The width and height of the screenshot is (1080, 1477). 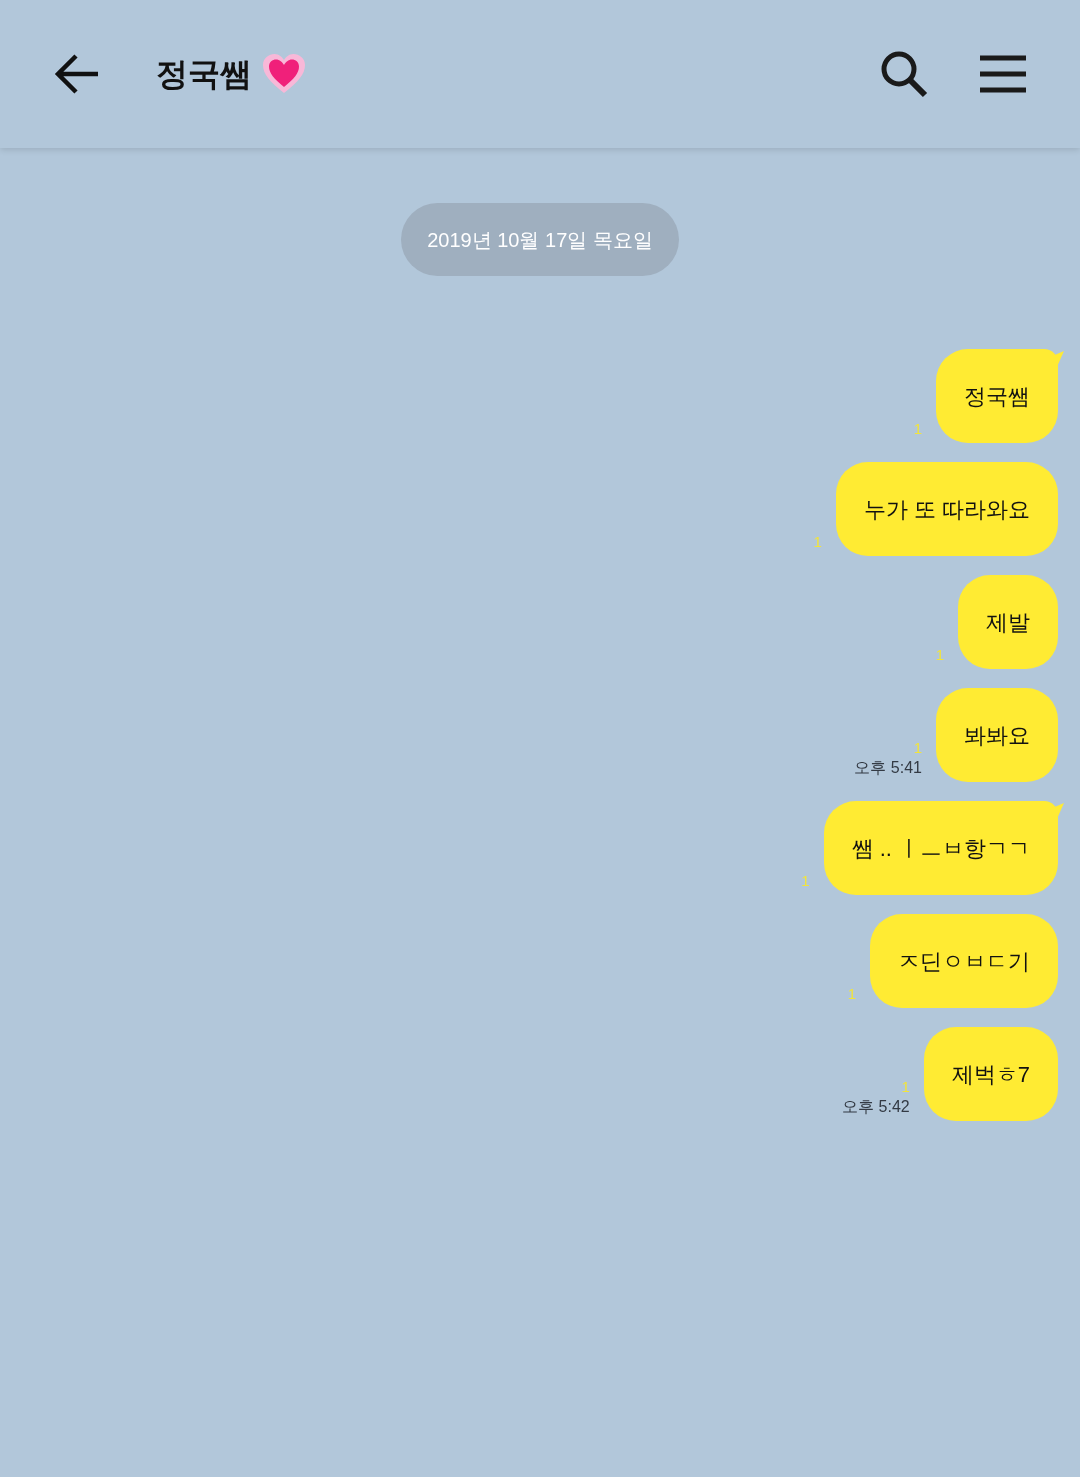 What do you see at coordinates (946, 509) in the screenshot?
I see `message-bubble: 누가 또 따라와요` at bounding box center [946, 509].